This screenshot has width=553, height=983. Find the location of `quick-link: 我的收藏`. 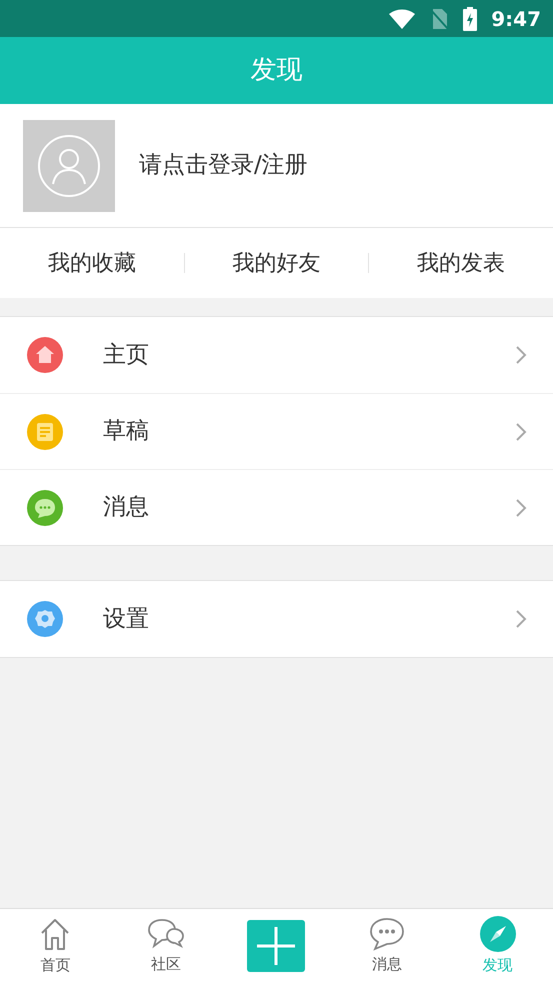

quick-link: 我的收藏 is located at coordinates (92, 263).